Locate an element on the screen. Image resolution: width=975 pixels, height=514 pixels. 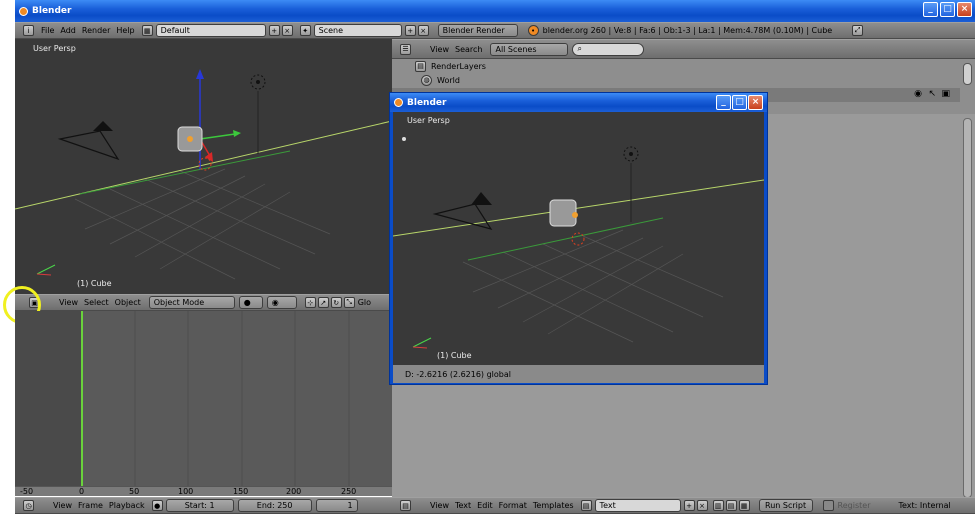
outliner-menu-view: View is located at coordinates (439, 49).